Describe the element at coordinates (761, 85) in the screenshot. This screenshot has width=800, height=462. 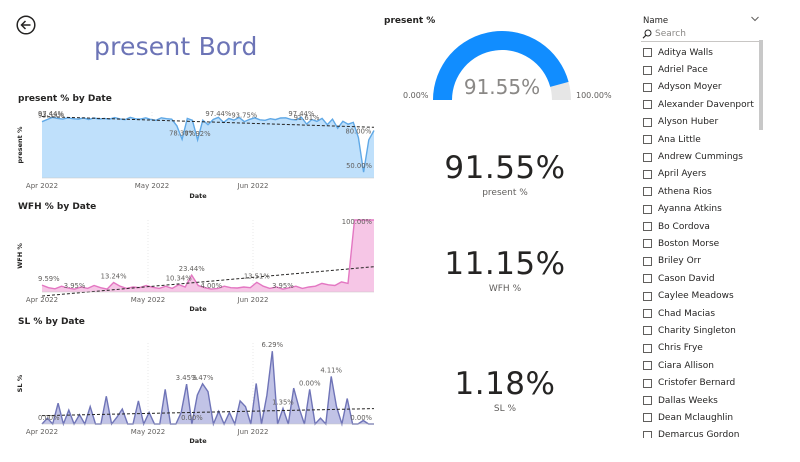
I see `slicer-scroll-thumb` at that location.